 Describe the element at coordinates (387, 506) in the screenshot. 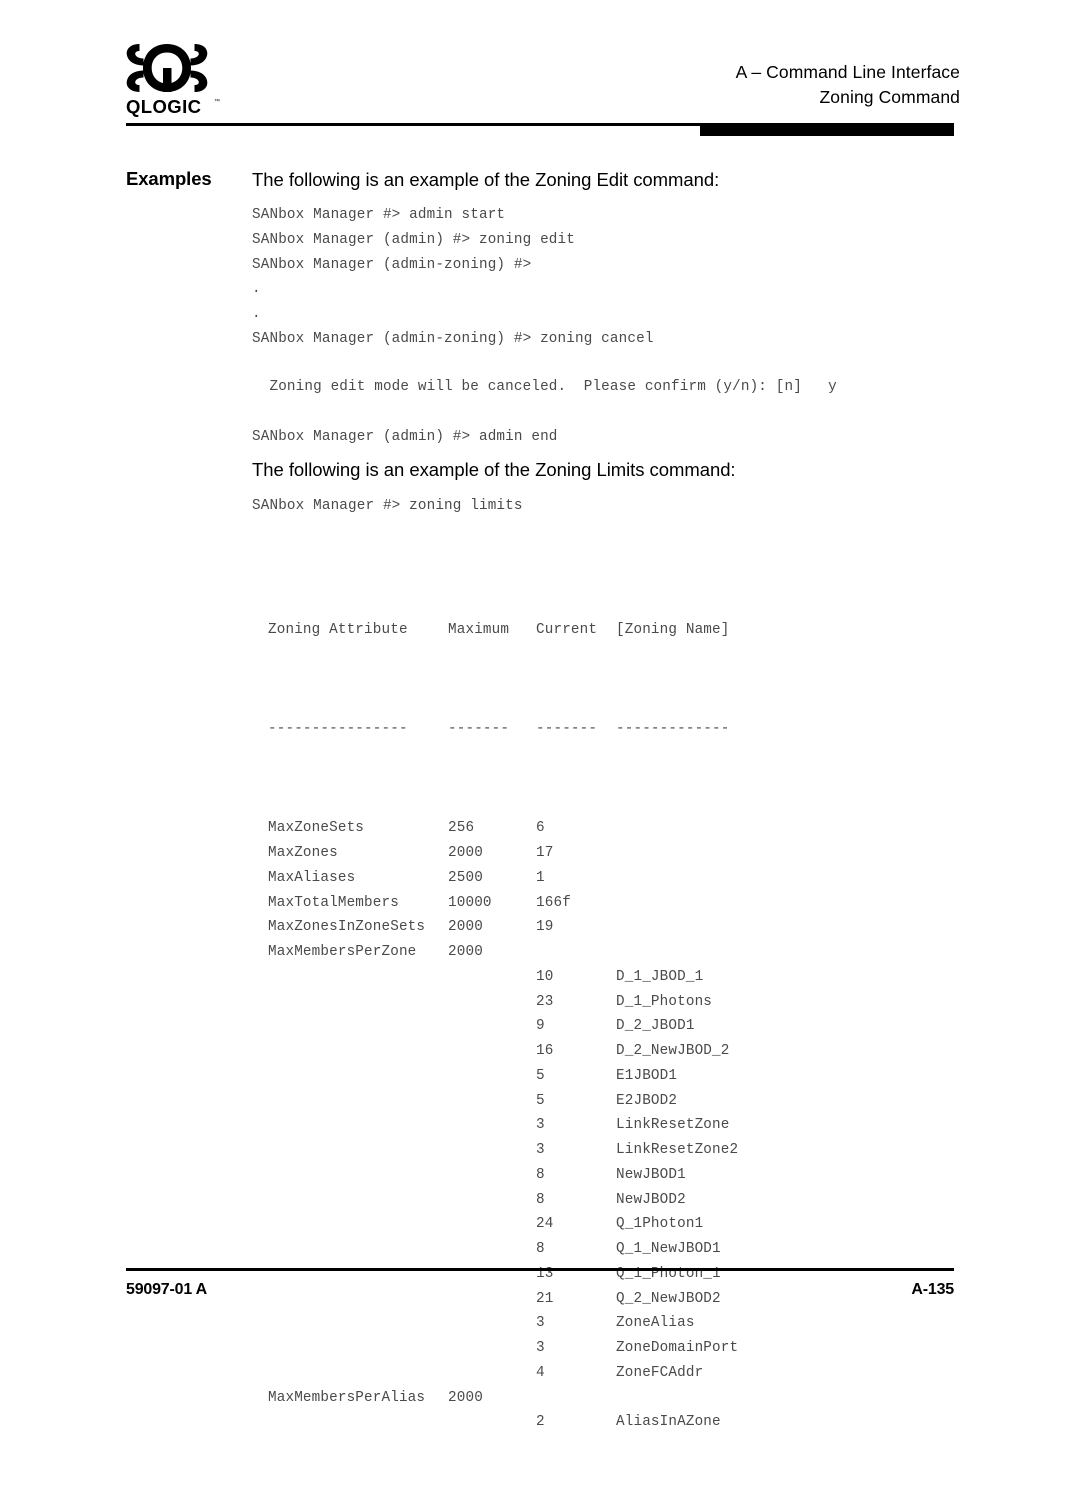

I see `code-line-zoning-limits-command: SANbox Manager #> zoning limits` at that location.